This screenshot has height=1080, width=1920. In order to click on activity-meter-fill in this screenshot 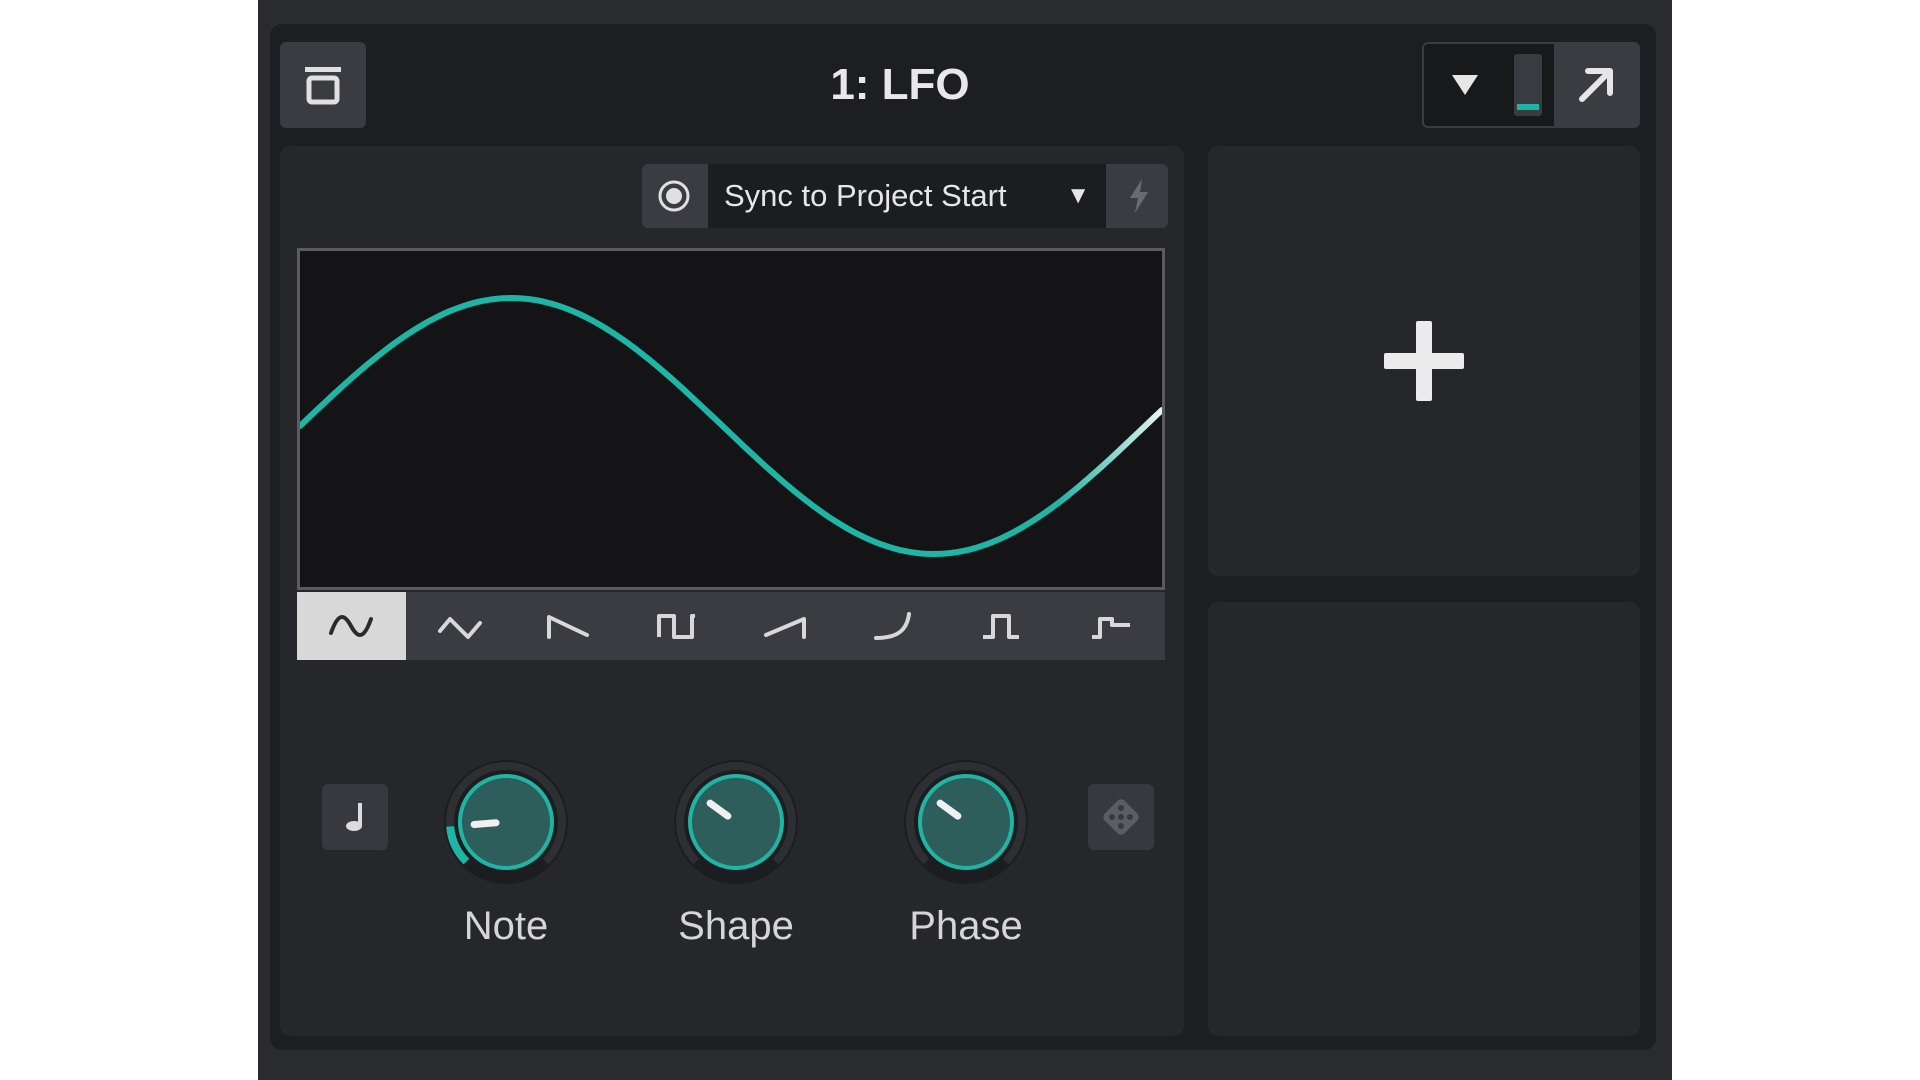, I will do `click(1528, 106)`.